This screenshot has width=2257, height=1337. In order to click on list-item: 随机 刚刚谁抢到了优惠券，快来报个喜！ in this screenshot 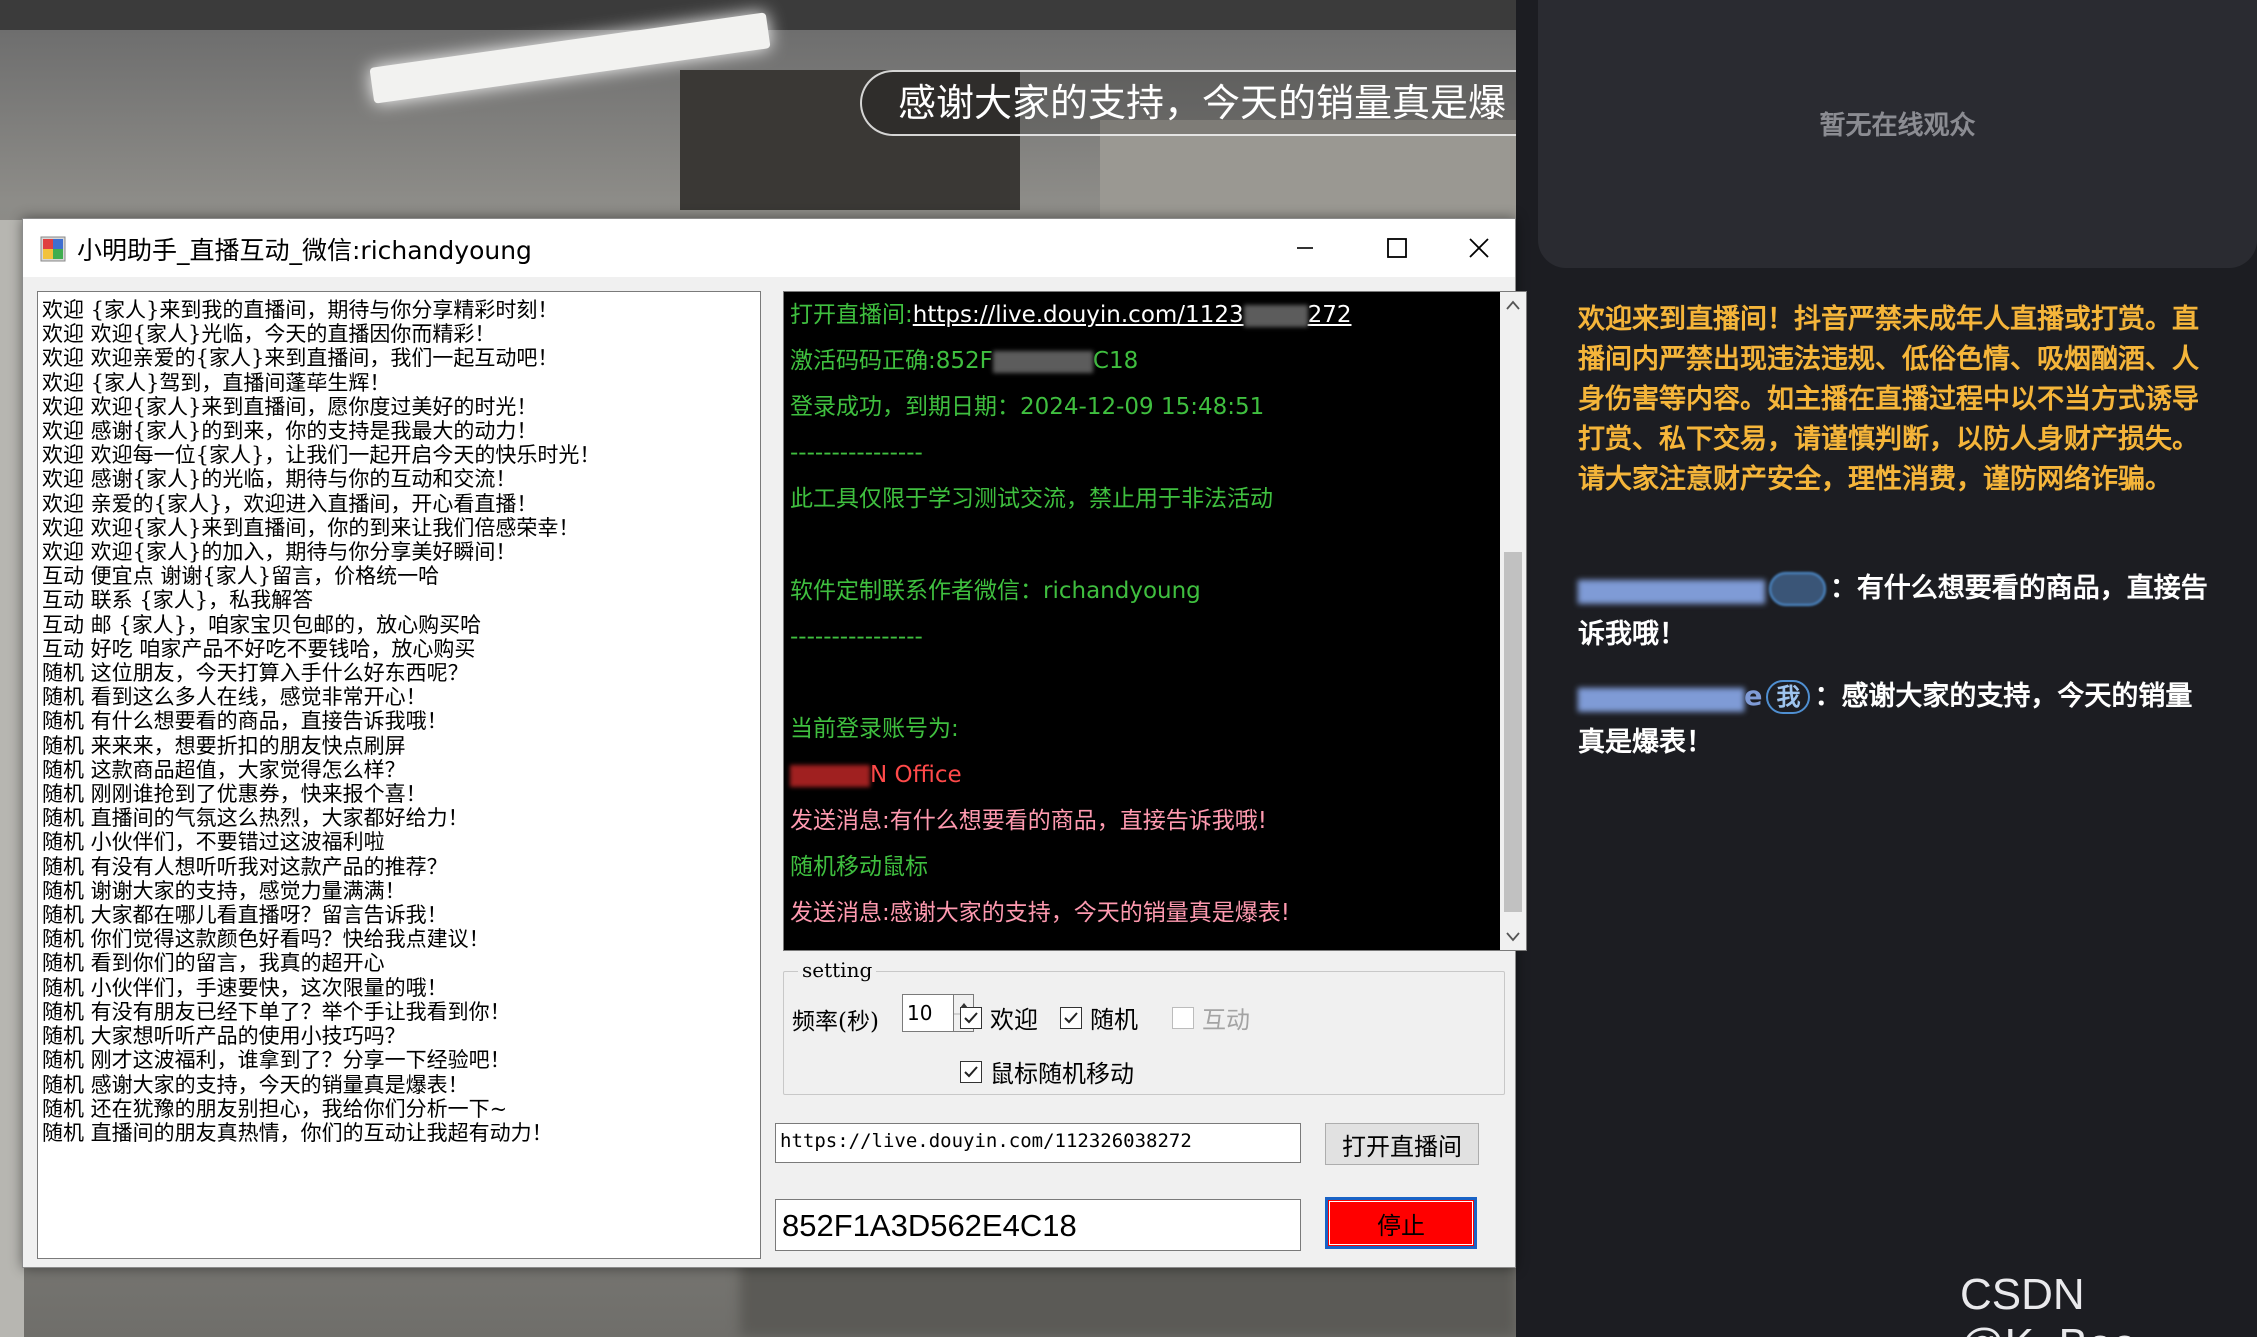, I will do `click(234, 794)`.